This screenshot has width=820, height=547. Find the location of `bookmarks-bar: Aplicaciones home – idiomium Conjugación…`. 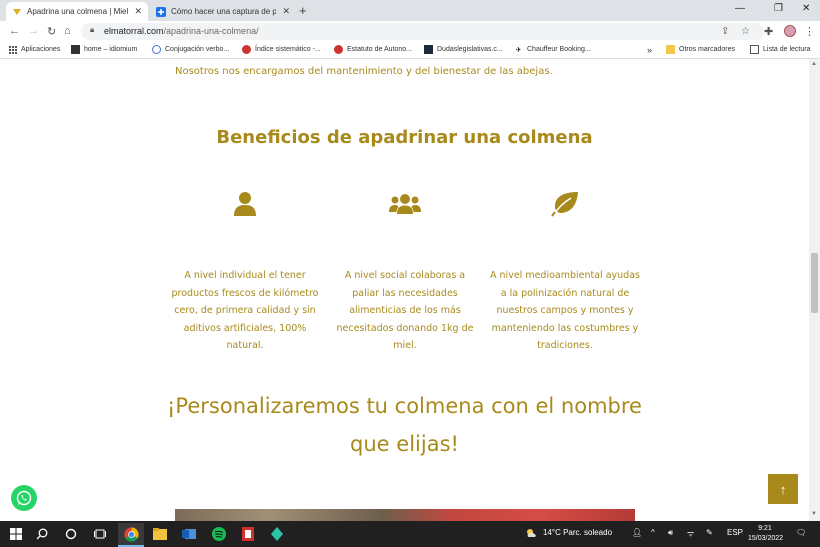

bookmarks-bar: Aplicaciones home – idiomium Conjugación… is located at coordinates (410, 50).